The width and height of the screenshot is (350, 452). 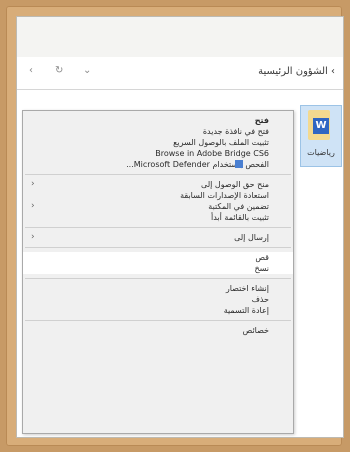 I want to click on word-document-icon: W, so click(x=321, y=126).